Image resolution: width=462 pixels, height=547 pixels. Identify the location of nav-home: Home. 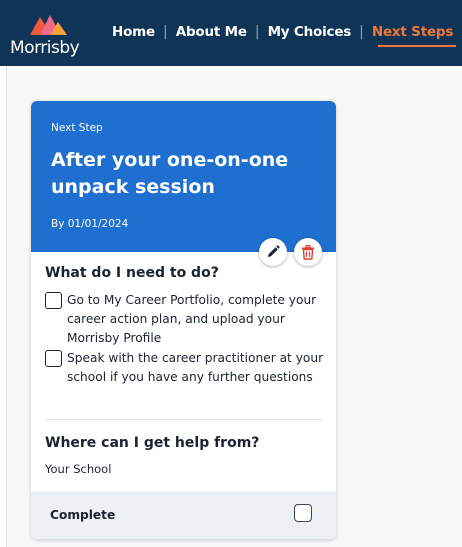
(133, 32).